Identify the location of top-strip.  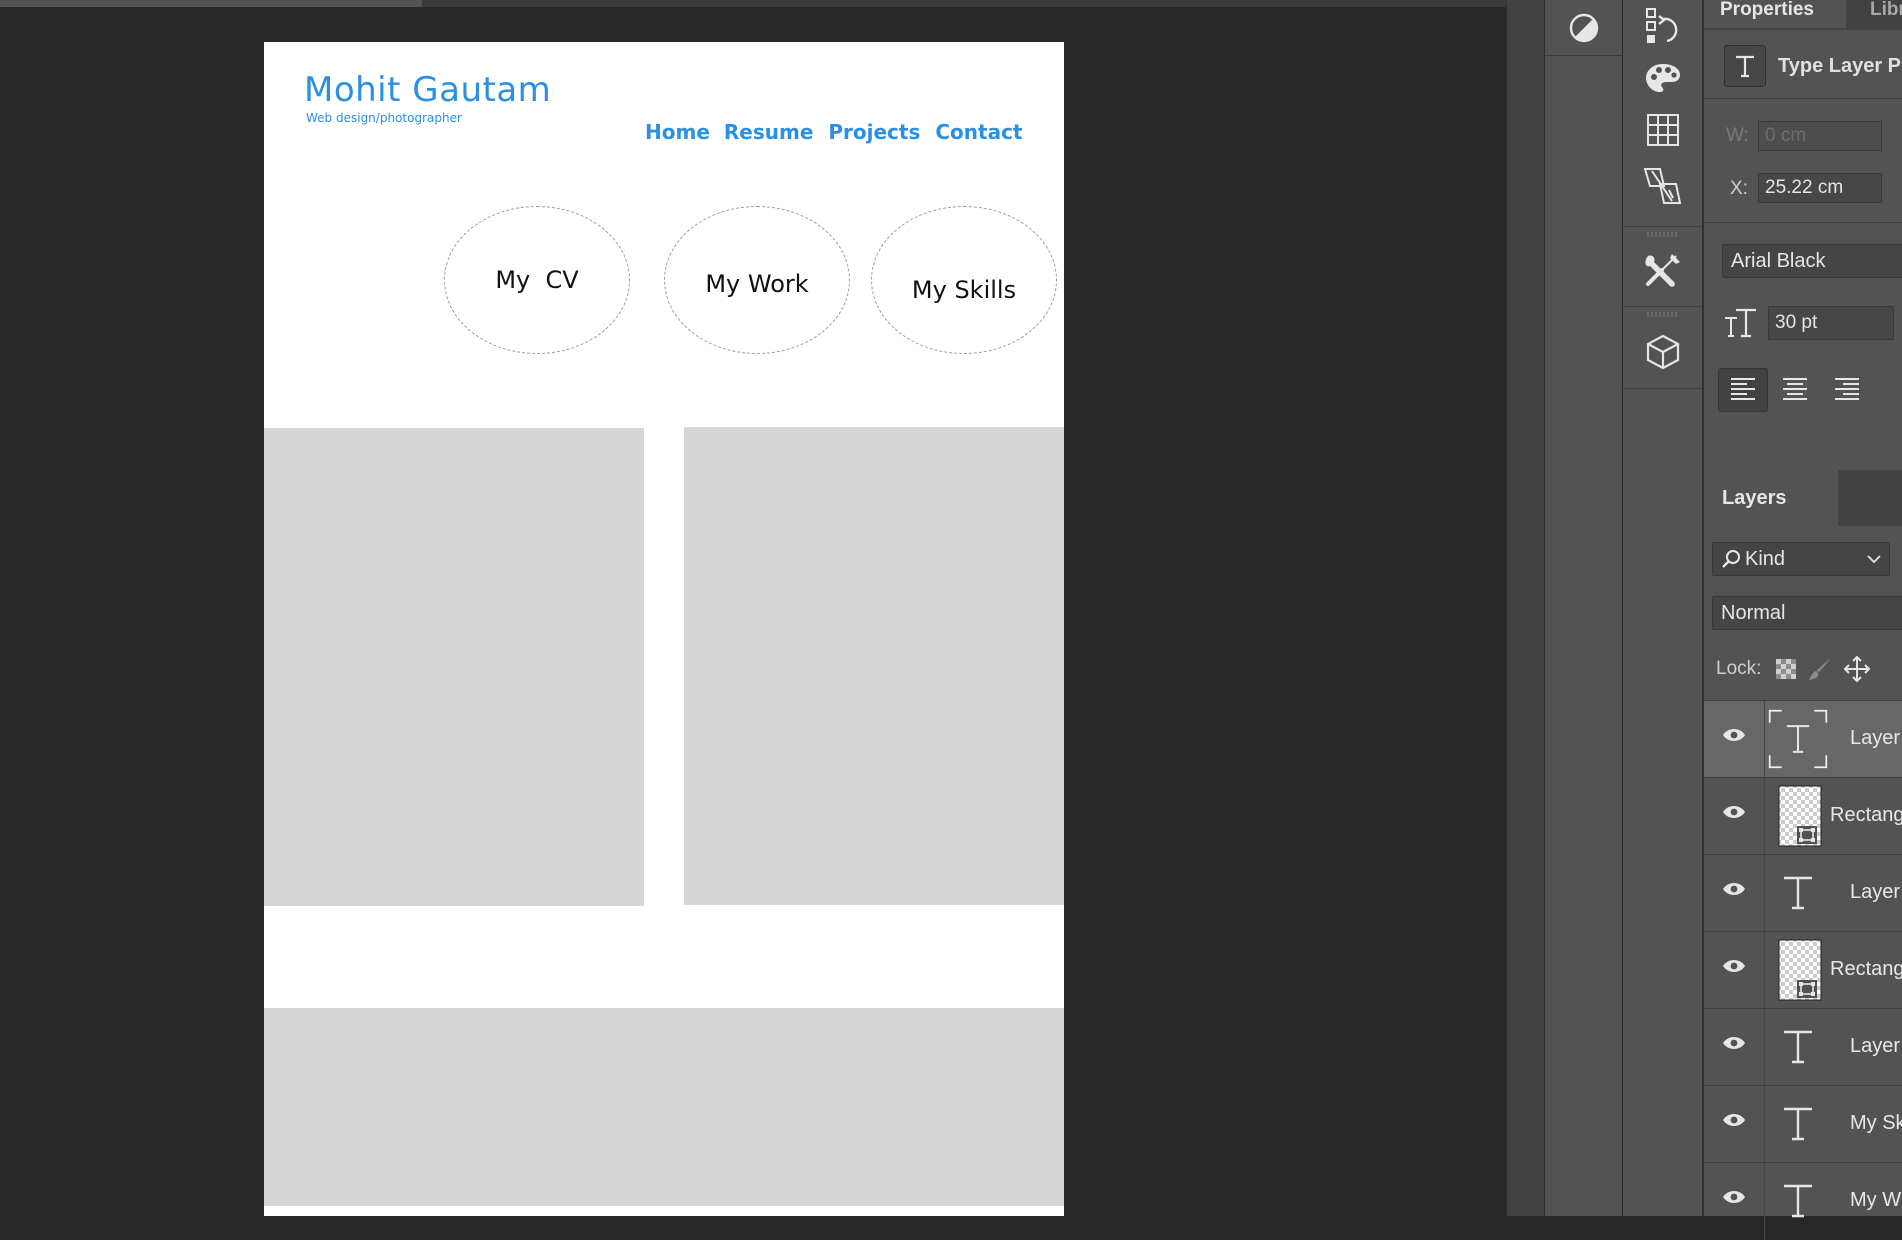
(753, 3).